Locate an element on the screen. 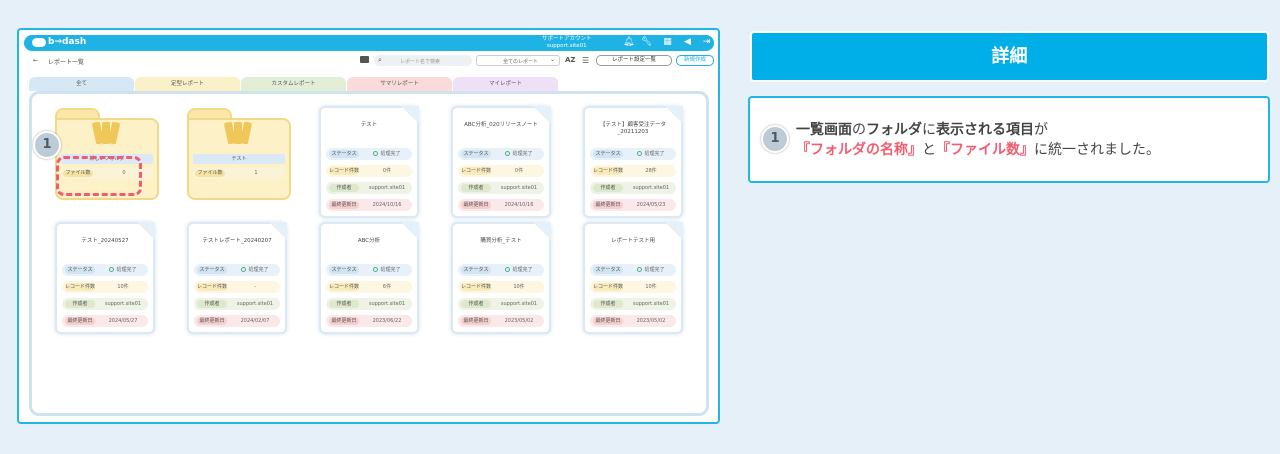 This screenshot has height=454, width=1280. list-view-icon: ☰ is located at coordinates (585, 60).